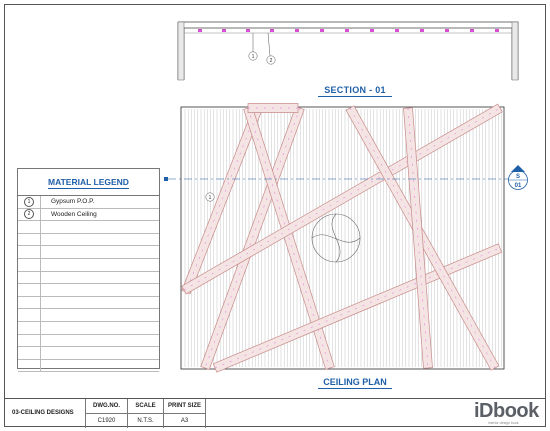 This screenshot has height=431, width=550. What do you see at coordinates (45, 413) in the screenshot?
I see `drawing-name: 03-CEILING DESIGNS` at bounding box center [45, 413].